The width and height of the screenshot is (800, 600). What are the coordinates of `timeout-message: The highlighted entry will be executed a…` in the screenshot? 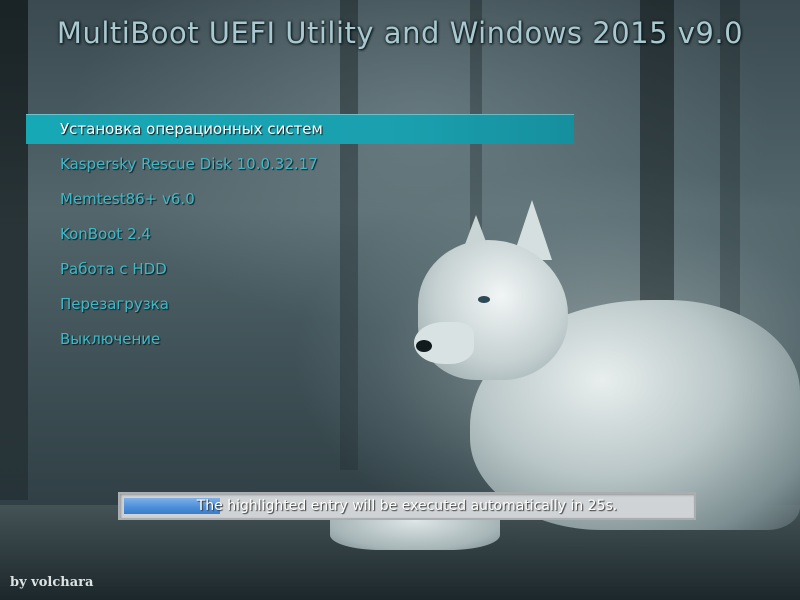 It's located at (407, 506).